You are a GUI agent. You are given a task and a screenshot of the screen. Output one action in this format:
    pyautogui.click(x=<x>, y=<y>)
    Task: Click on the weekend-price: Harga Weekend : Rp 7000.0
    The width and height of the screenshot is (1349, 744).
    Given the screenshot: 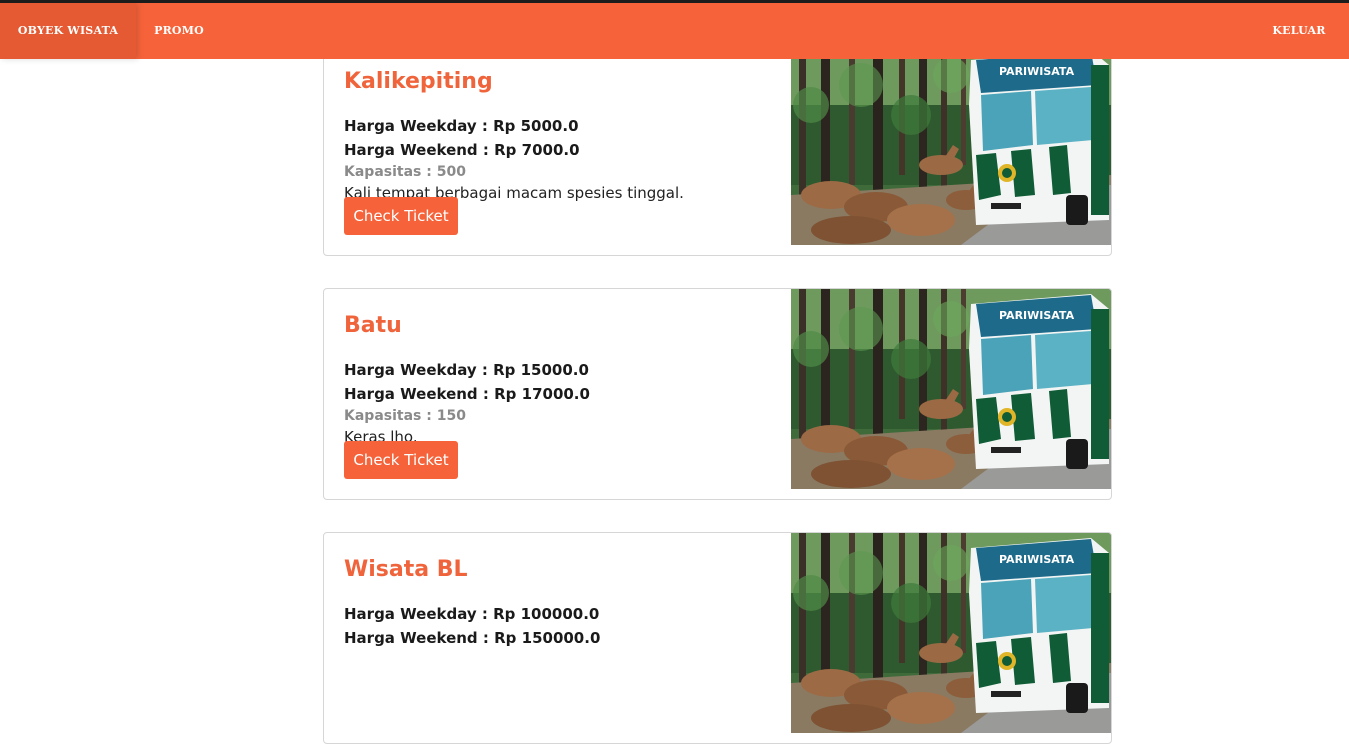 What is the action you would take?
    pyautogui.click(x=462, y=150)
    